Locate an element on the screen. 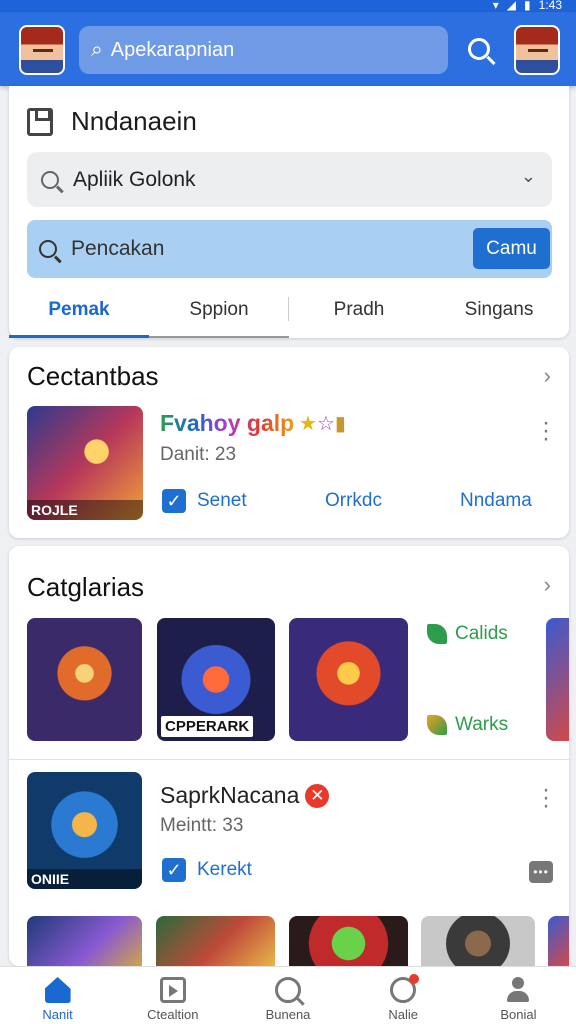 Image resolution: width=576 pixels, height=1024 pixels. search-button is located at coordinates (479, 49).